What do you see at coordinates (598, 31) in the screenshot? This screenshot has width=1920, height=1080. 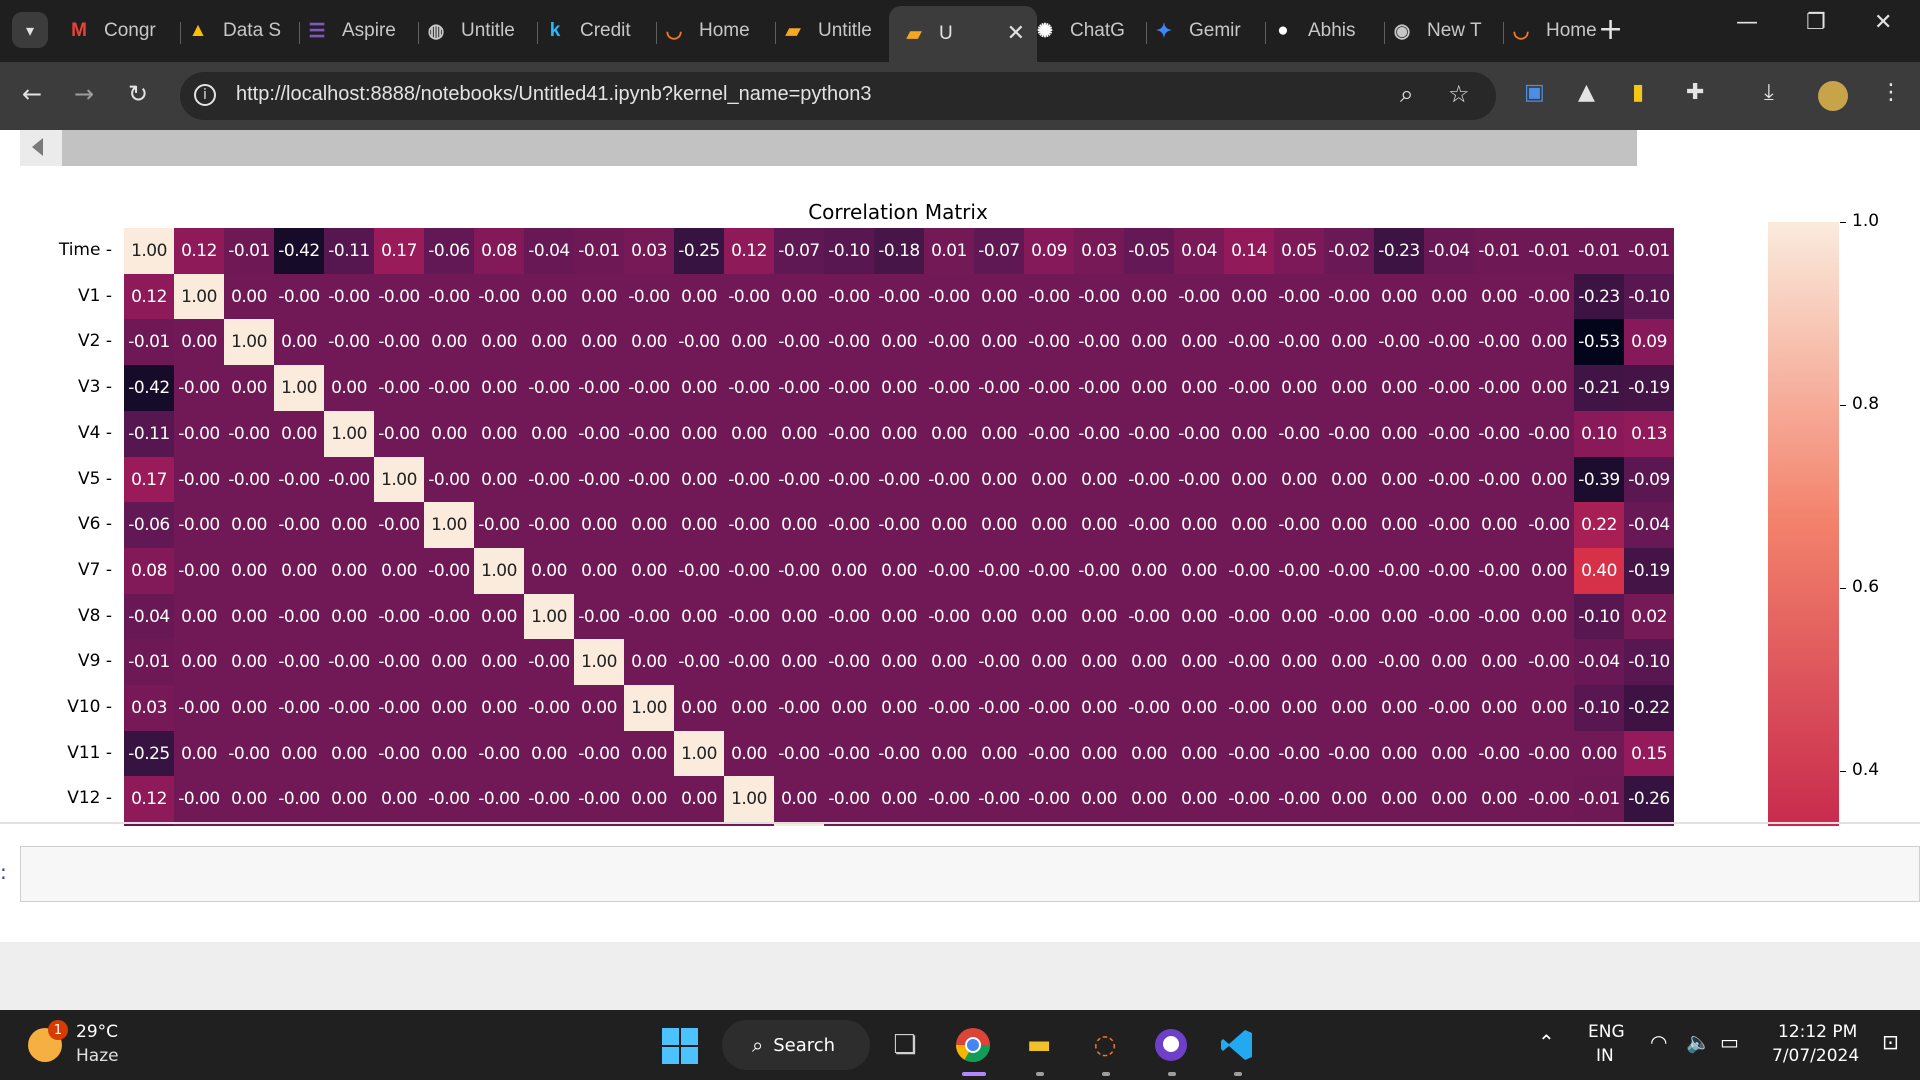 I see `browser-tab: k Credit` at bounding box center [598, 31].